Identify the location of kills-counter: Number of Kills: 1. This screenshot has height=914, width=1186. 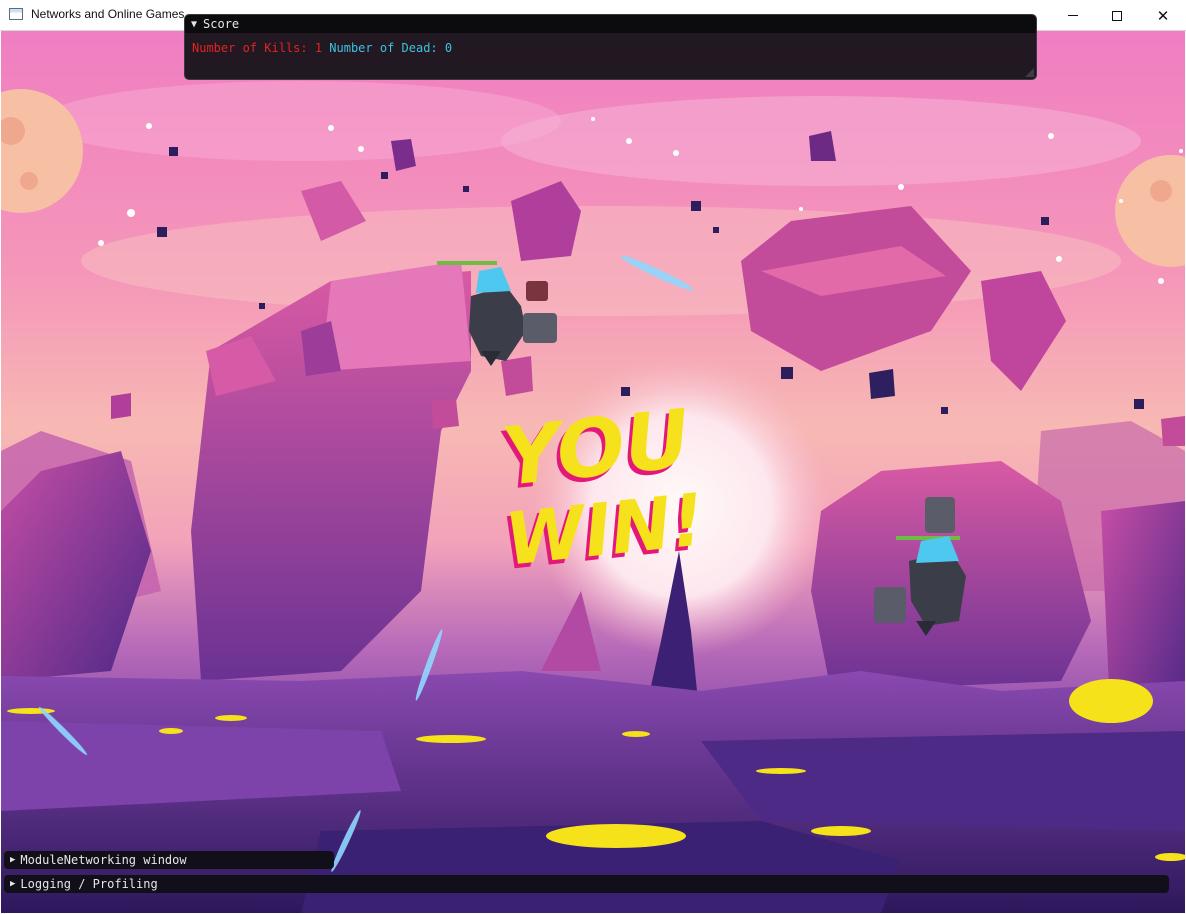
(257, 48).